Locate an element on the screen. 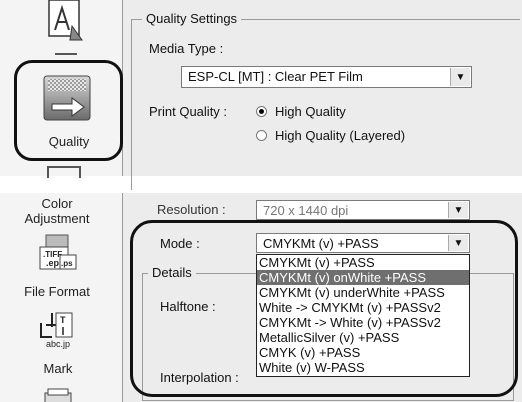 The height and width of the screenshot is (402, 522). svg-text: T is located at coordinates (63, 320).